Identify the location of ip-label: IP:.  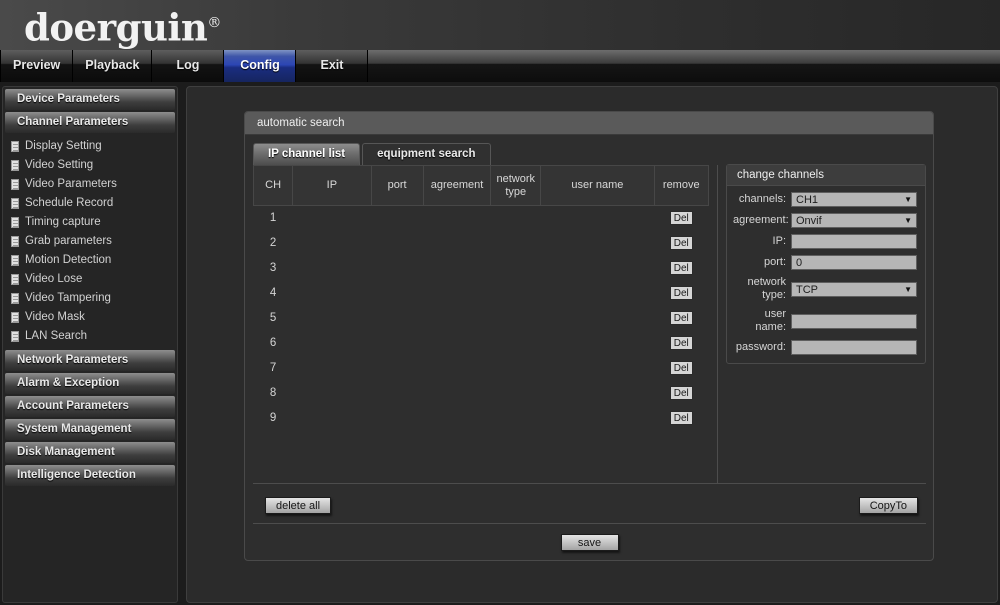
(779, 241).